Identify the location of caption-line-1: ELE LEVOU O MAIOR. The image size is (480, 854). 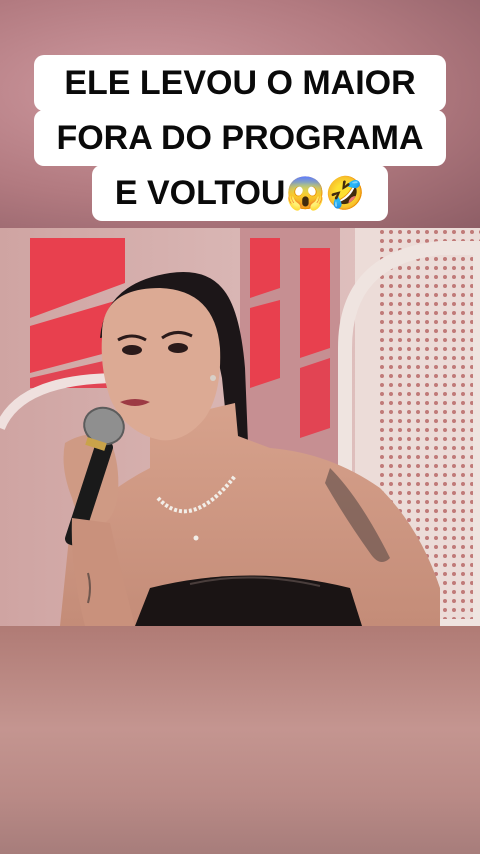
(240, 83).